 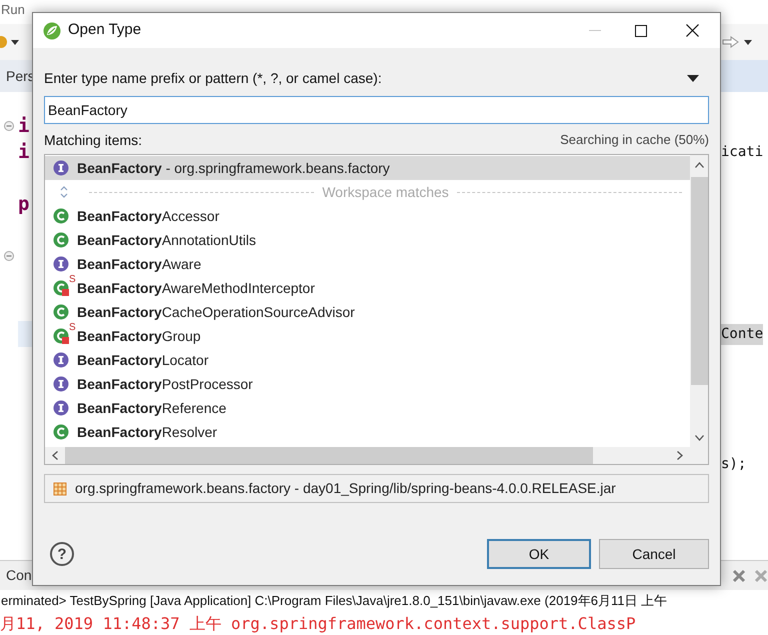 I want to click on code-text: Conte, so click(x=742, y=334).